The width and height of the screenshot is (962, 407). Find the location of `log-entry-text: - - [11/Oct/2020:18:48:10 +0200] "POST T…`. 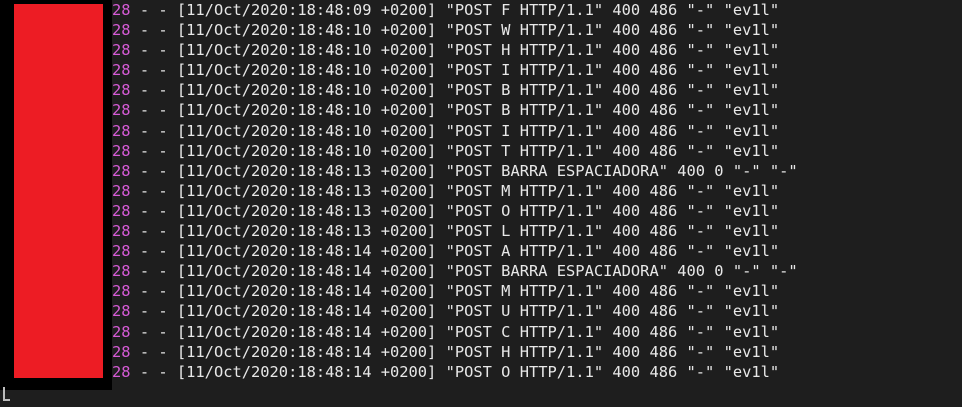

log-entry-text: - - [11/Oct/2020:18:48:10 +0200] "POST T… is located at coordinates (455, 150).